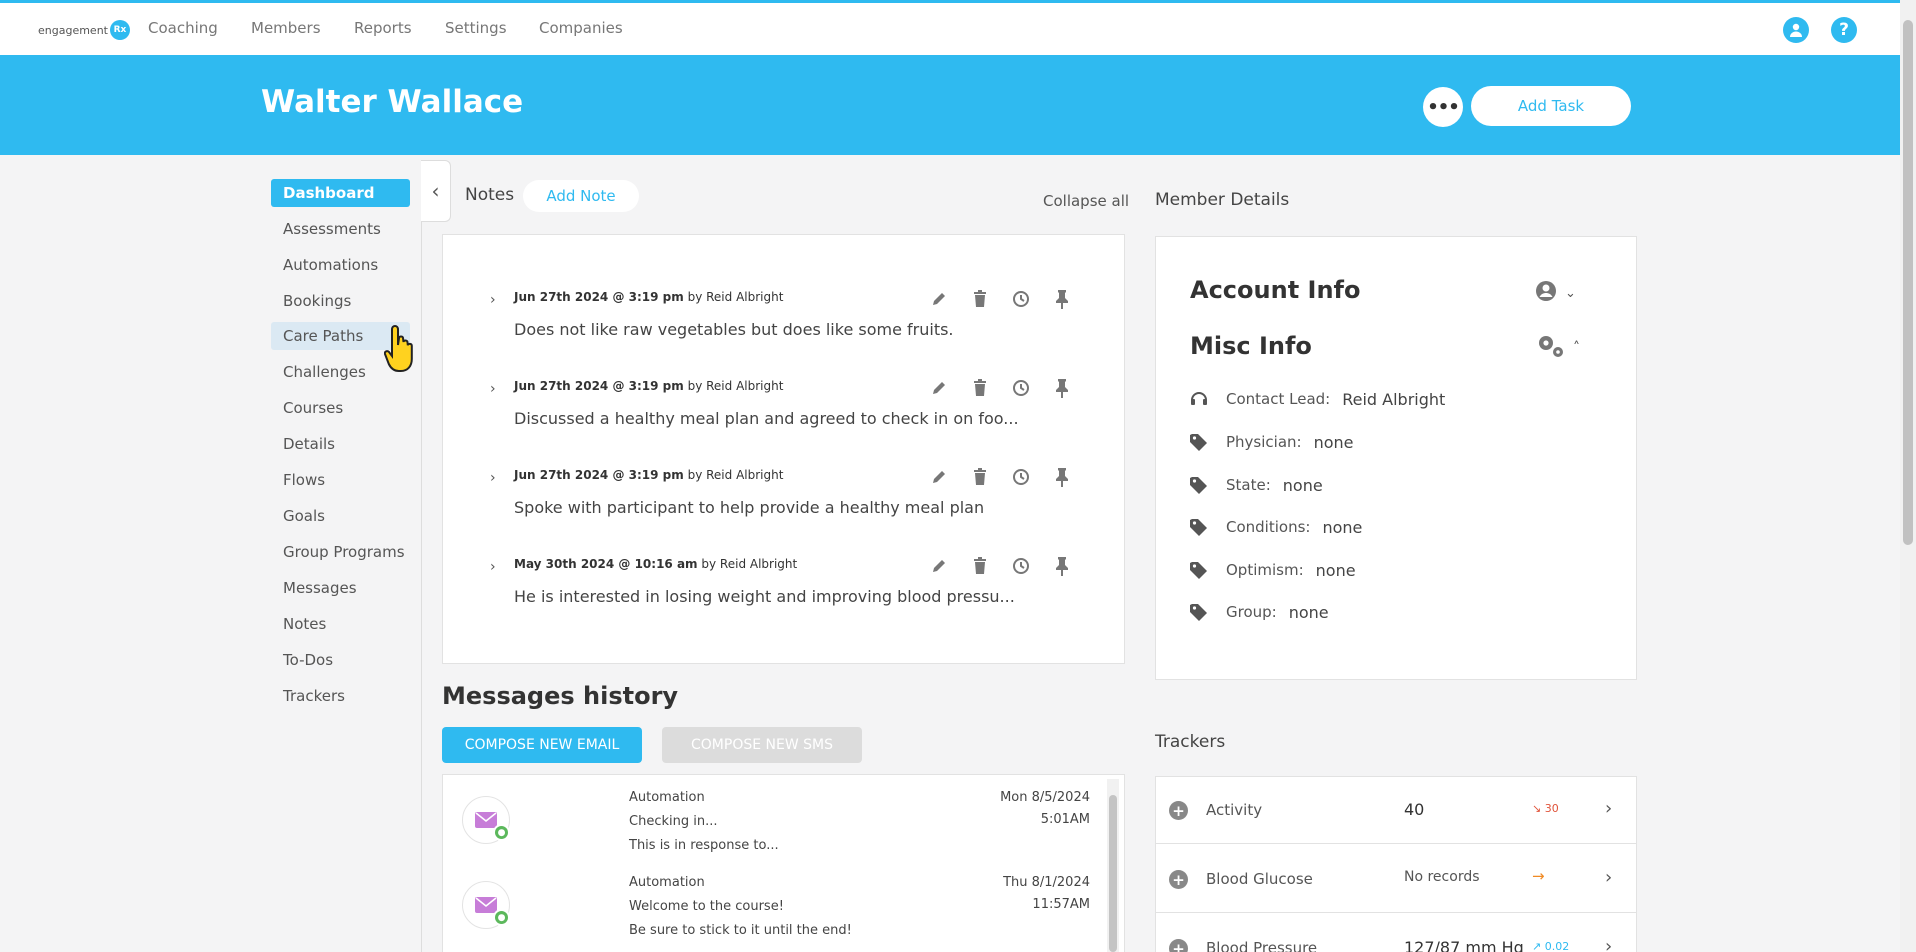 The width and height of the screenshot is (1916, 952). What do you see at coordinates (340, 408) in the screenshot?
I see `sidebar-item-courses: Courses` at bounding box center [340, 408].